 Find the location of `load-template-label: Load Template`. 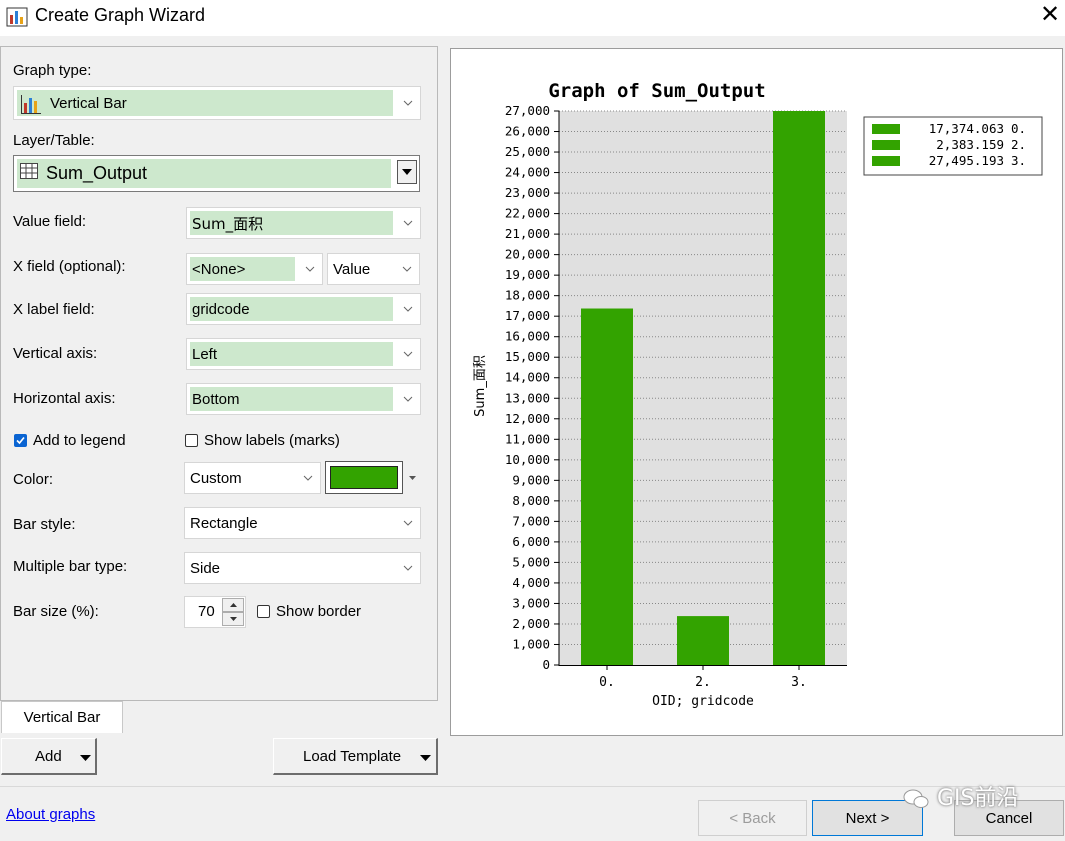

load-template-label: Load Template is located at coordinates (352, 756).